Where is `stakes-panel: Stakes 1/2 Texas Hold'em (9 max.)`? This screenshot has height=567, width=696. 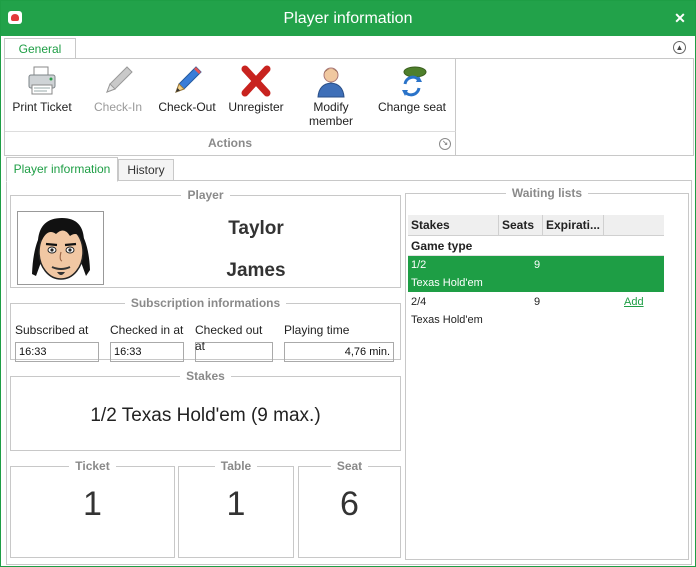
stakes-panel: Stakes 1/2 Texas Hold'em (9 max.) is located at coordinates (205, 410).